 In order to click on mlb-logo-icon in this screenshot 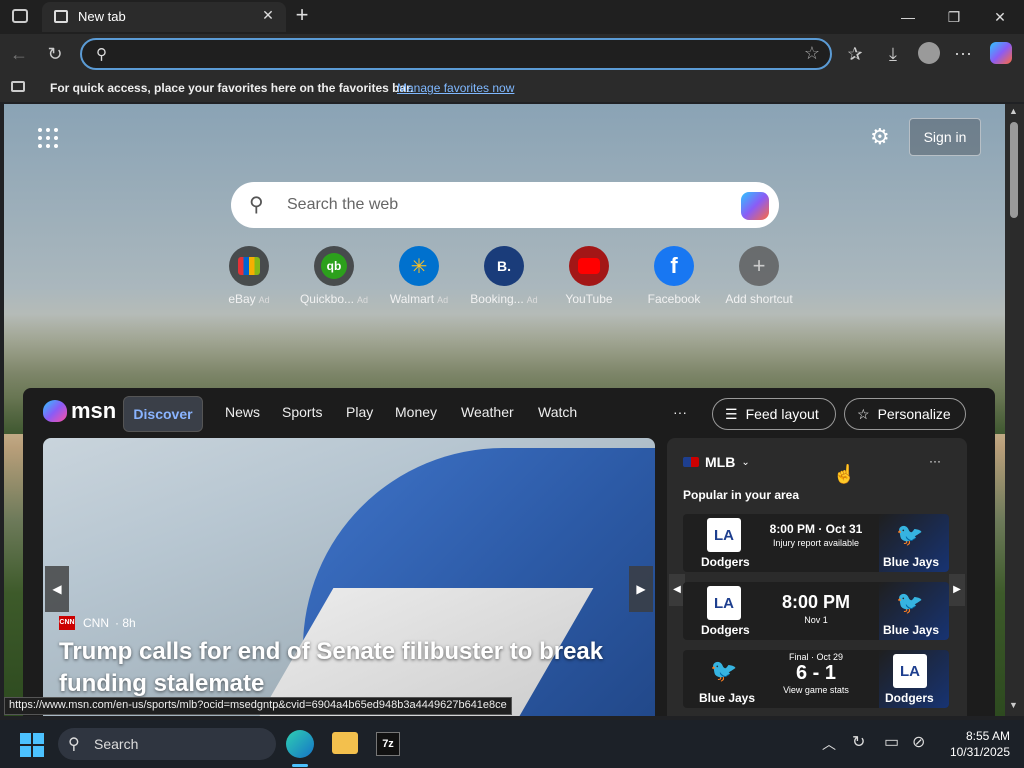, I will do `click(691, 462)`.